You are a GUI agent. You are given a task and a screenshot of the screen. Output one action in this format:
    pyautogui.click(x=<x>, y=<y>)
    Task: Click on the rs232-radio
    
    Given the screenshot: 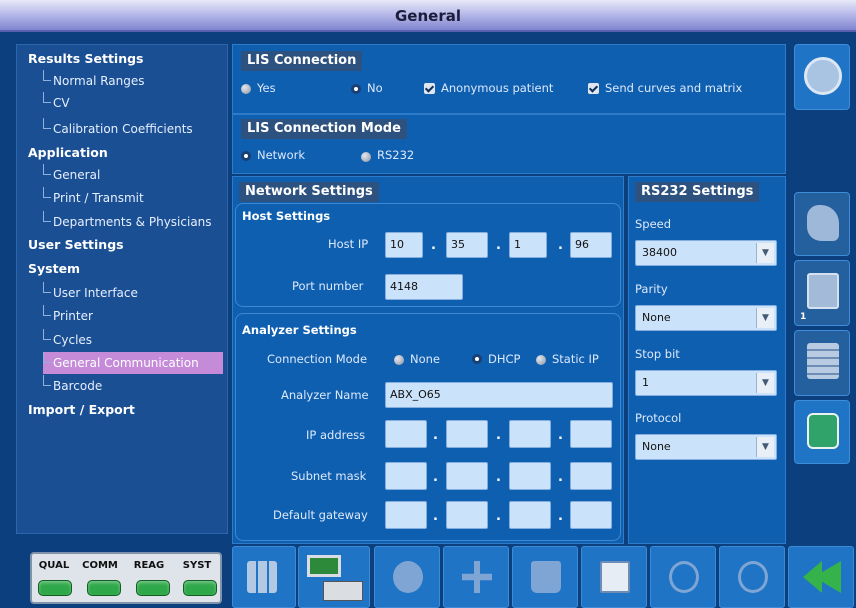 What is the action you would take?
    pyautogui.click(x=366, y=157)
    